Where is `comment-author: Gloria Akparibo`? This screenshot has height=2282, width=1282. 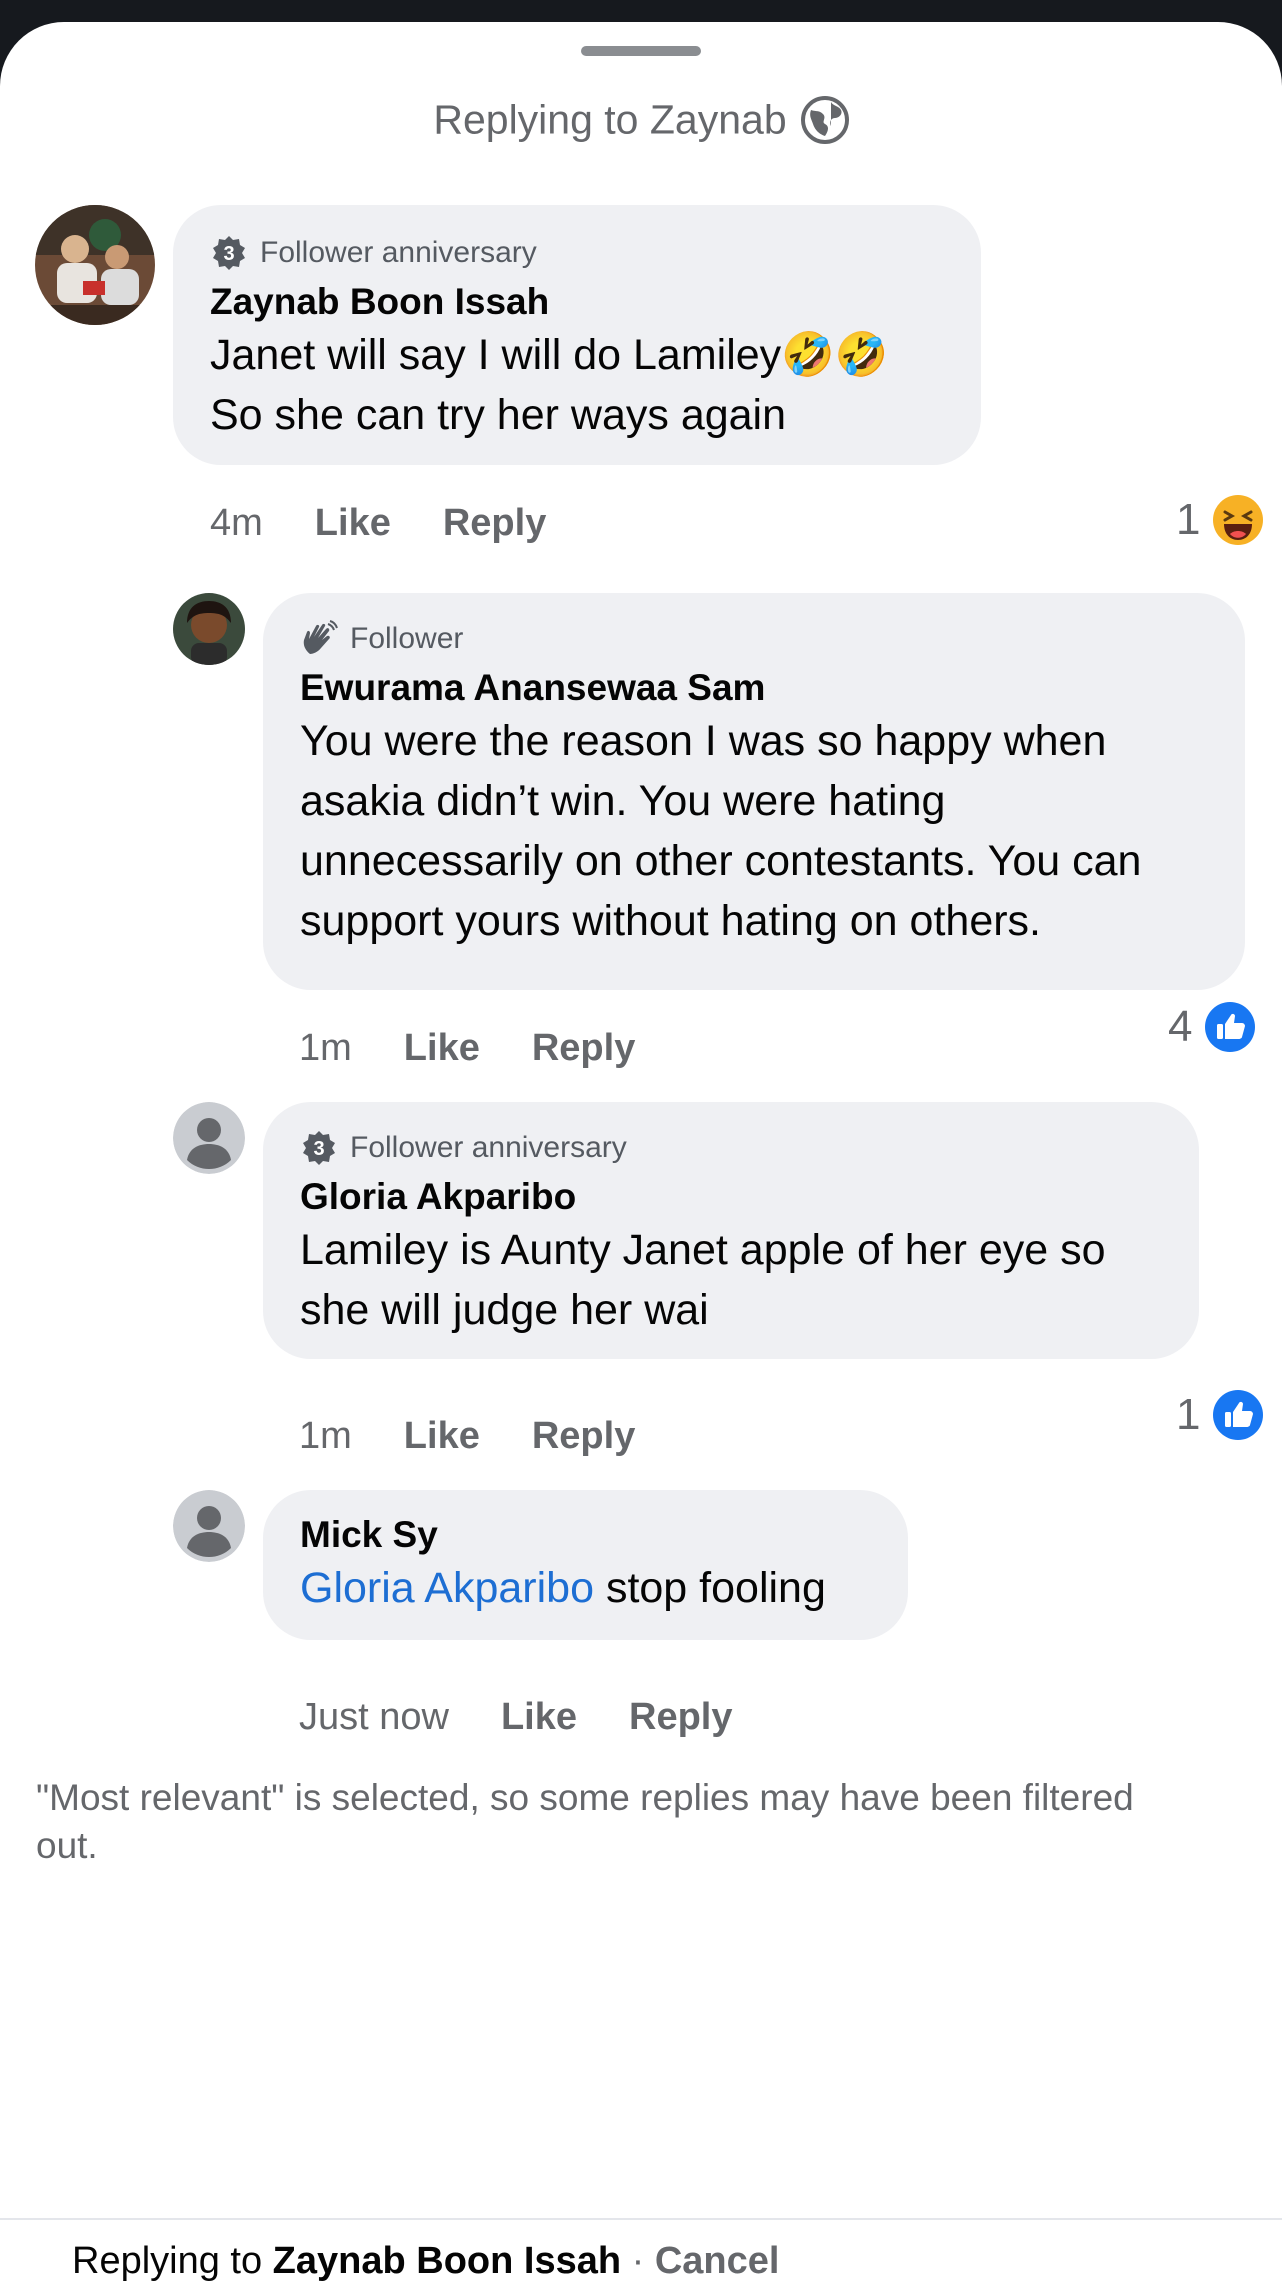
comment-author: Gloria Akparibo is located at coordinates (749, 1197).